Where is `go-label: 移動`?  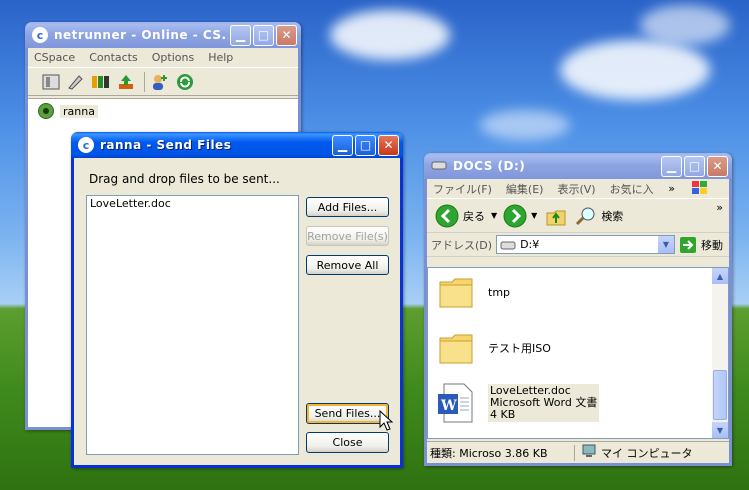
go-label: 移動 is located at coordinates (712, 245).